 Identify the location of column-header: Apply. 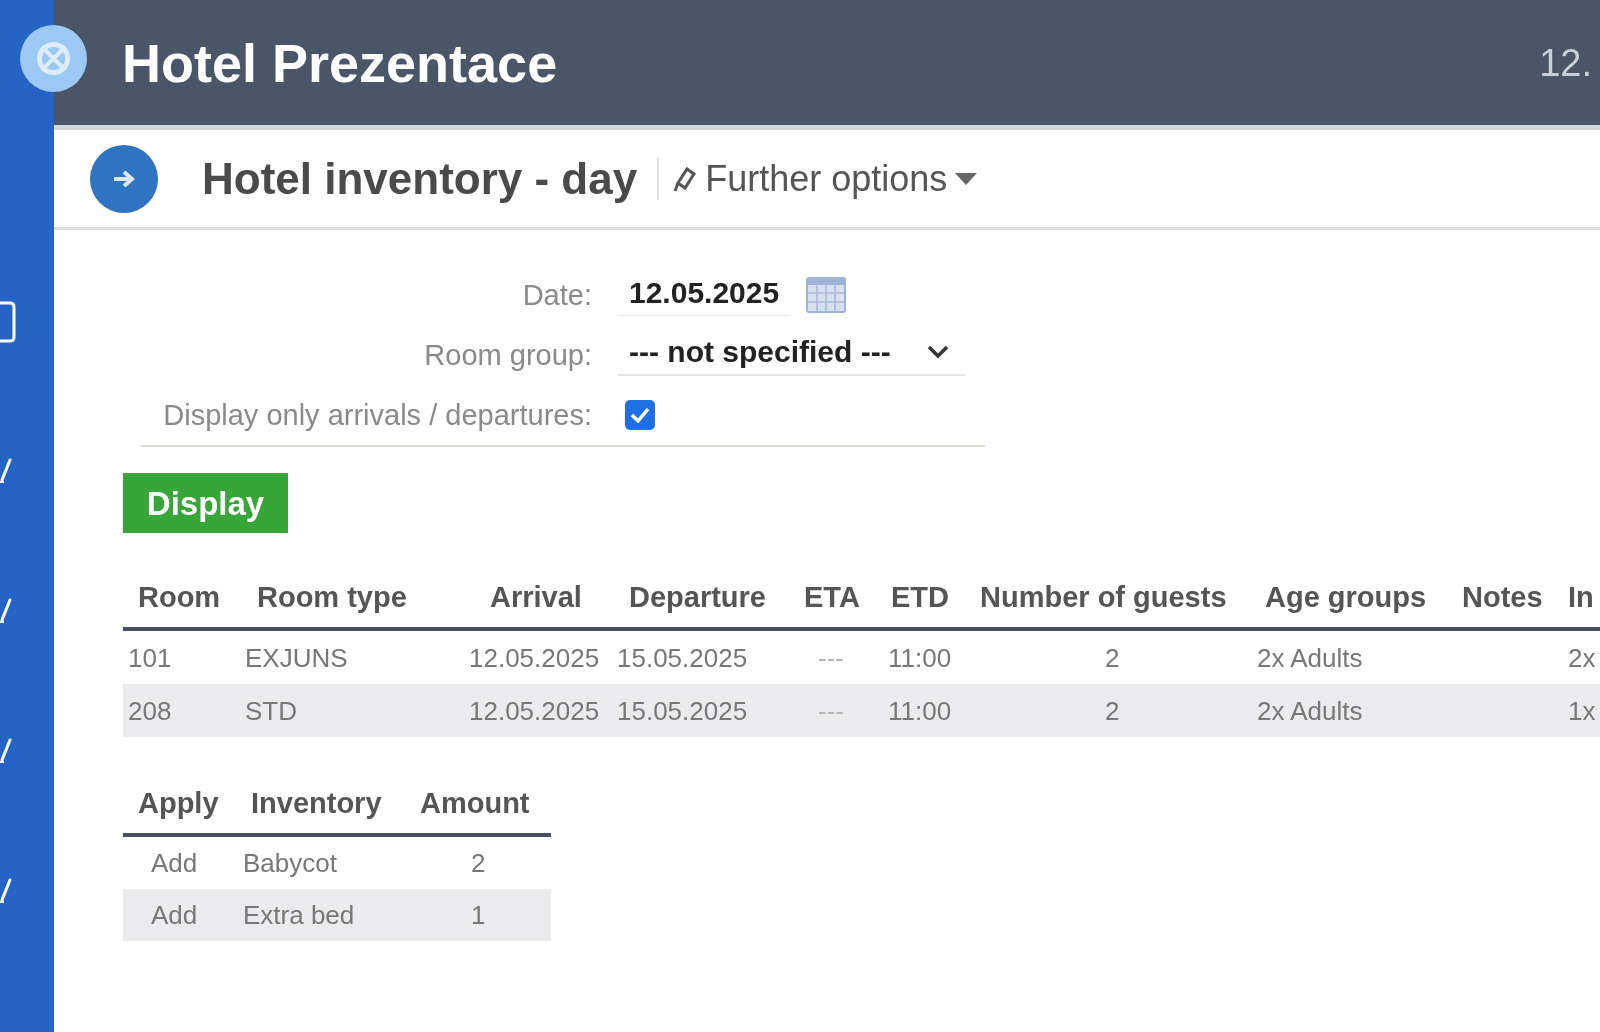
(178, 803).